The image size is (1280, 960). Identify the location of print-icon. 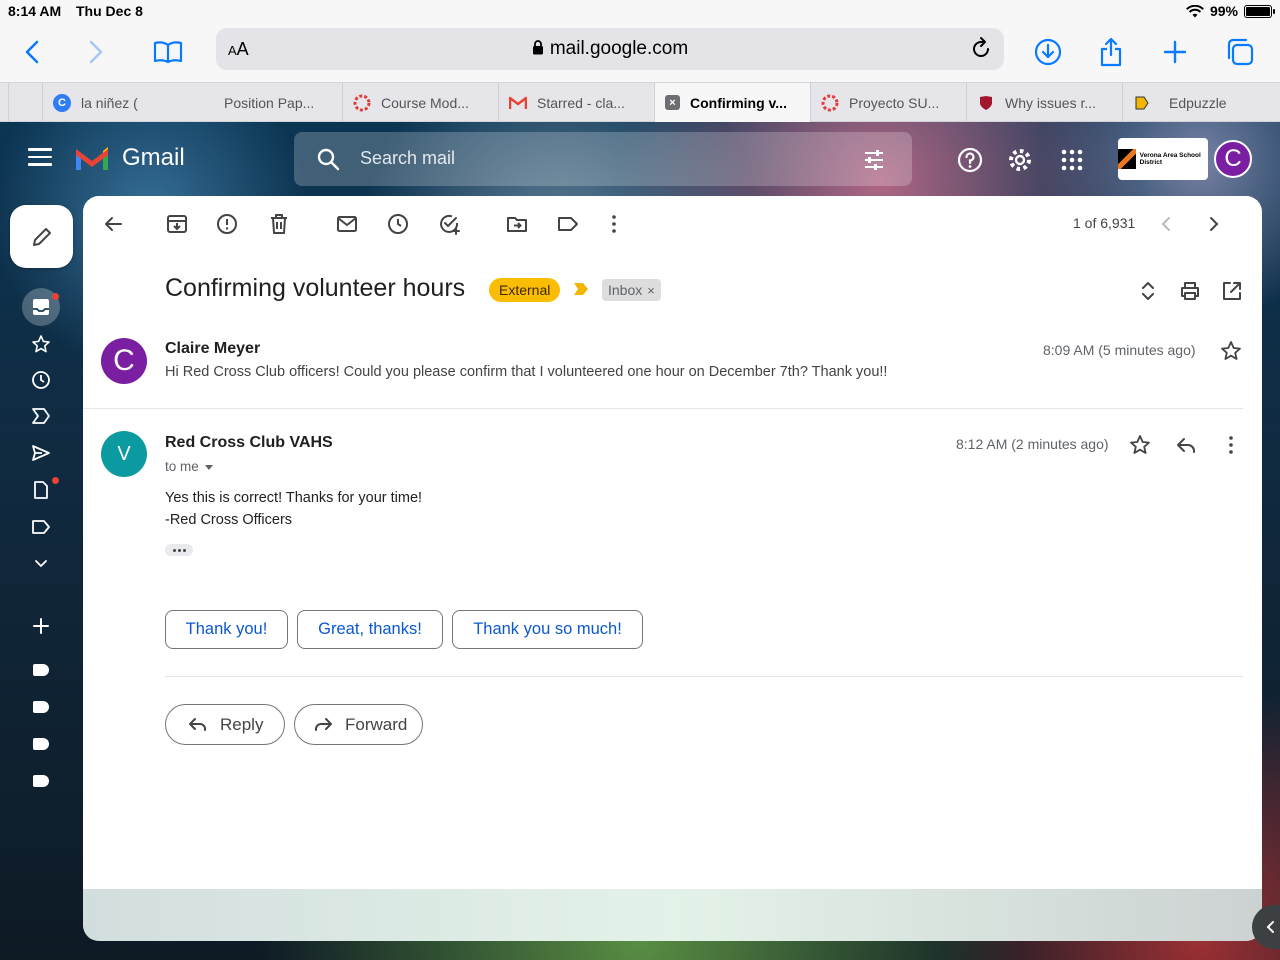
(1190, 291).